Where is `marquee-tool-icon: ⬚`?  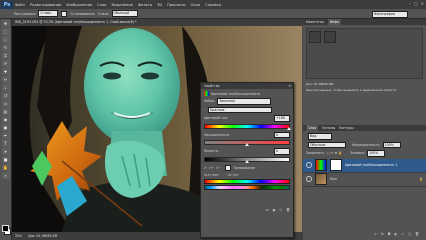 marquee-tool-icon: ⬚ is located at coordinates (5, 31).